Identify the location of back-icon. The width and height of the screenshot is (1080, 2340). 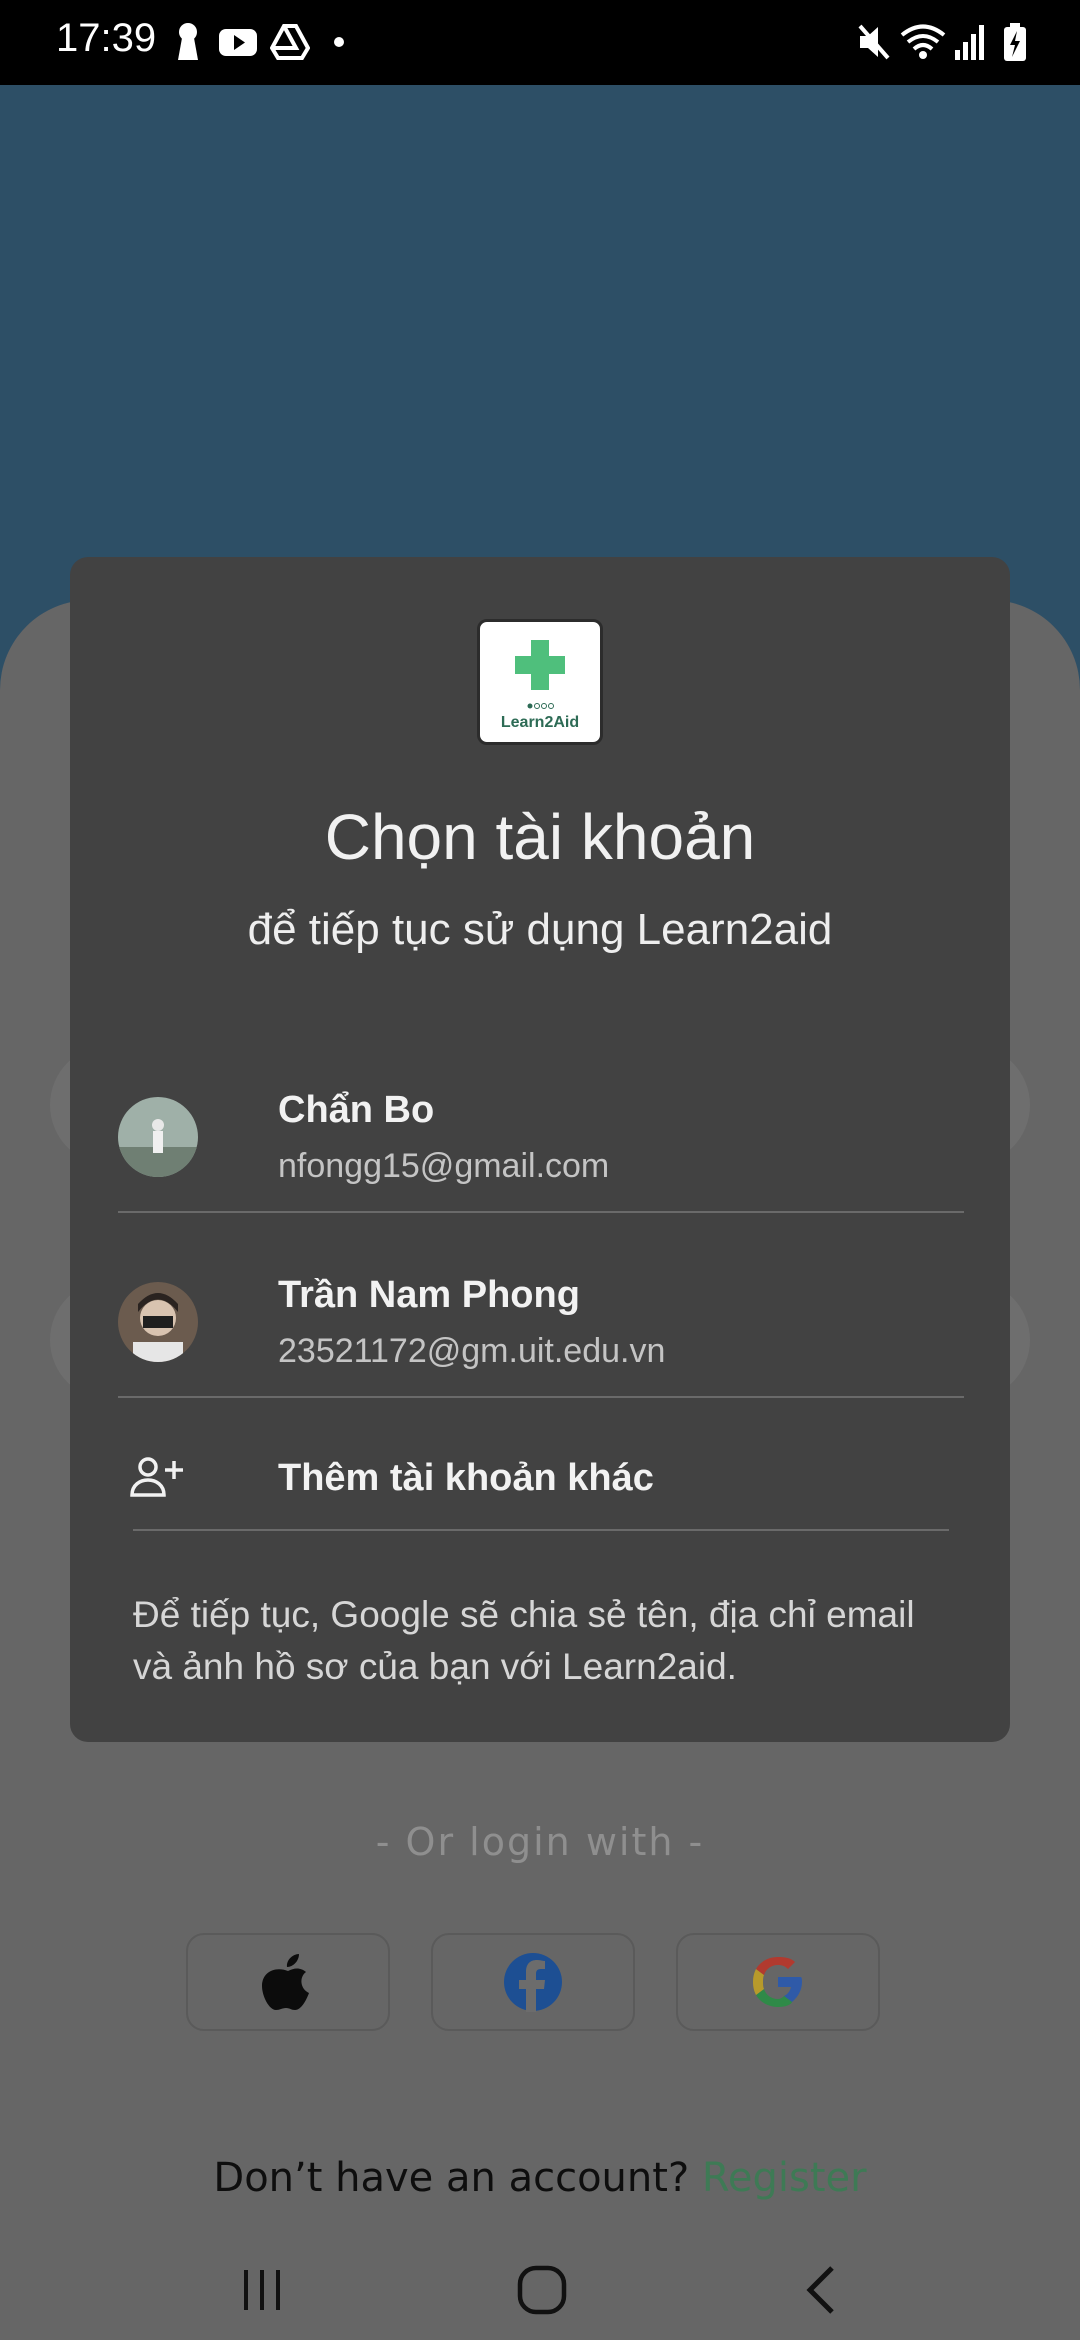
(820, 2290).